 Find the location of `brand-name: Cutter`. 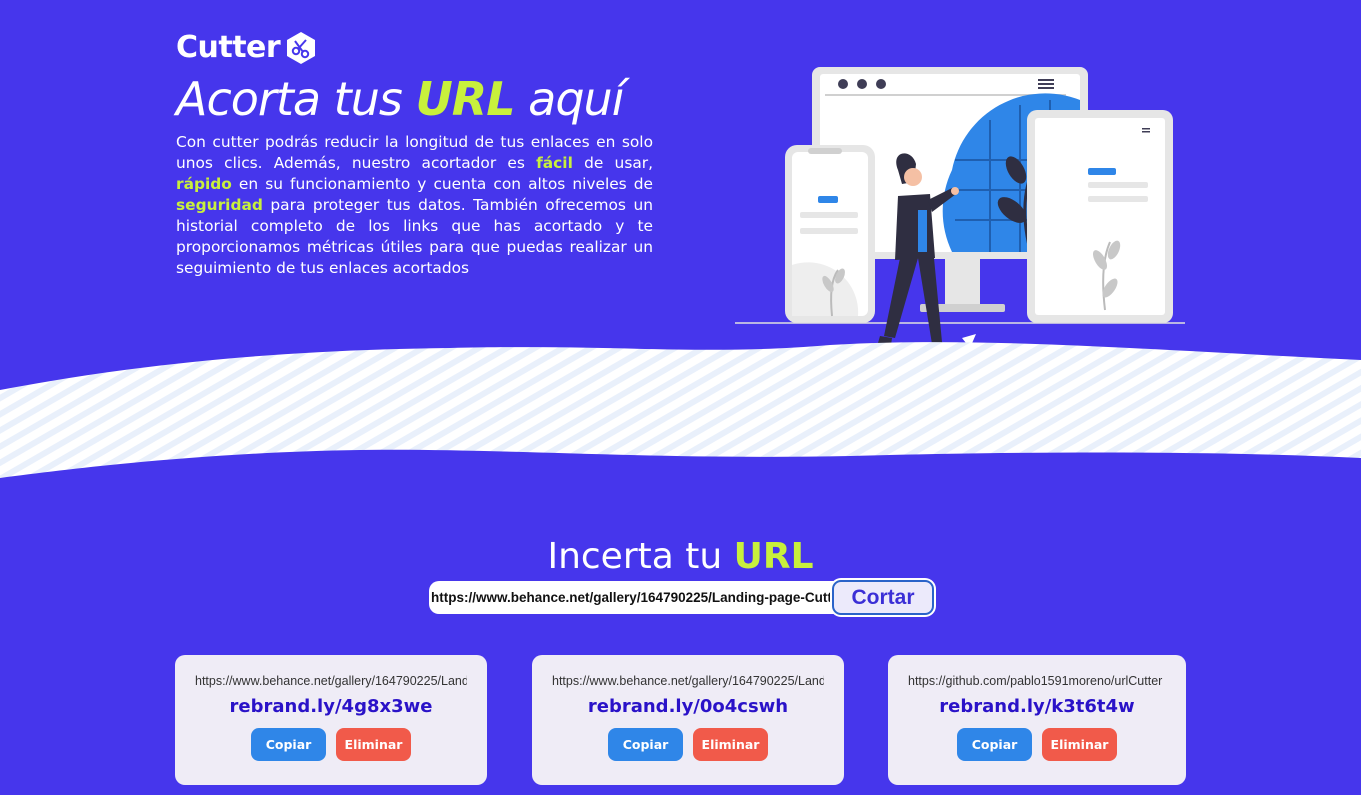

brand-name: Cutter is located at coordinates (228, 47).